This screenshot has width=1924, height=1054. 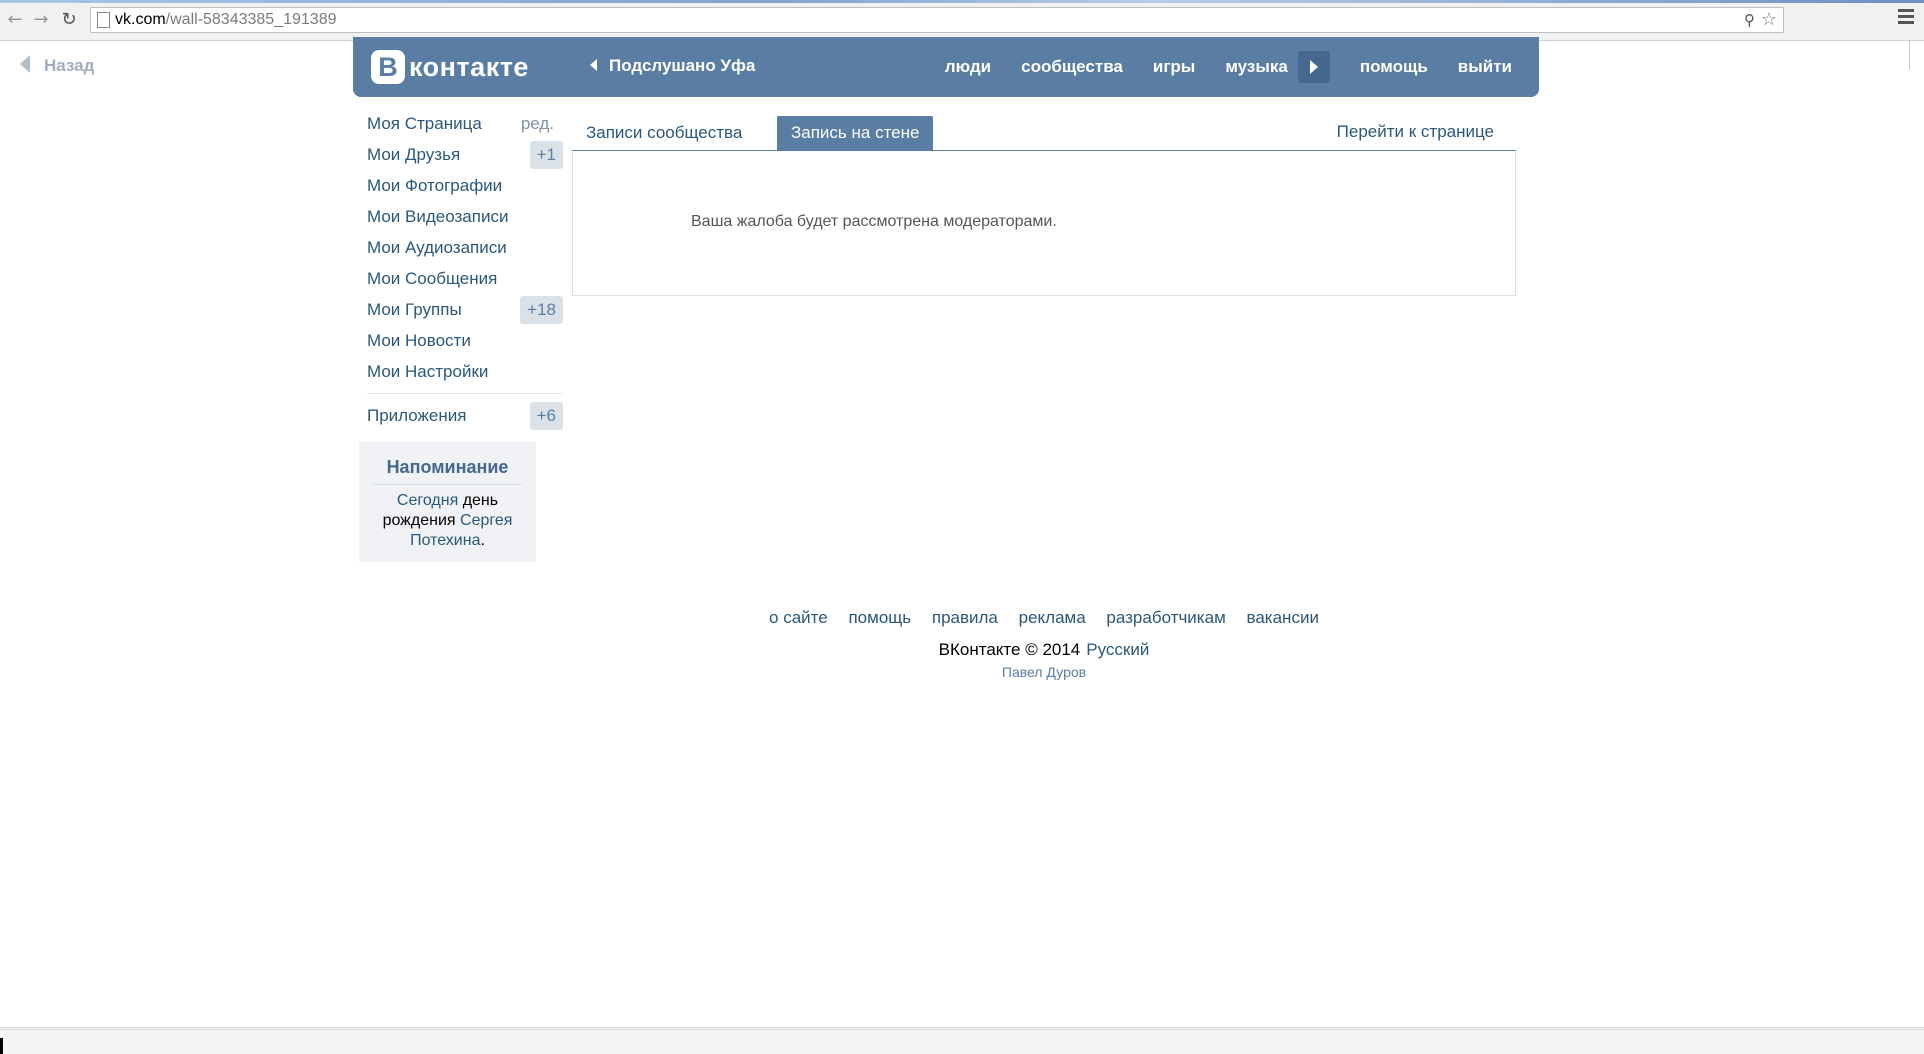 I want to click on nav-music: музыка, so click(x=1256, y=67).